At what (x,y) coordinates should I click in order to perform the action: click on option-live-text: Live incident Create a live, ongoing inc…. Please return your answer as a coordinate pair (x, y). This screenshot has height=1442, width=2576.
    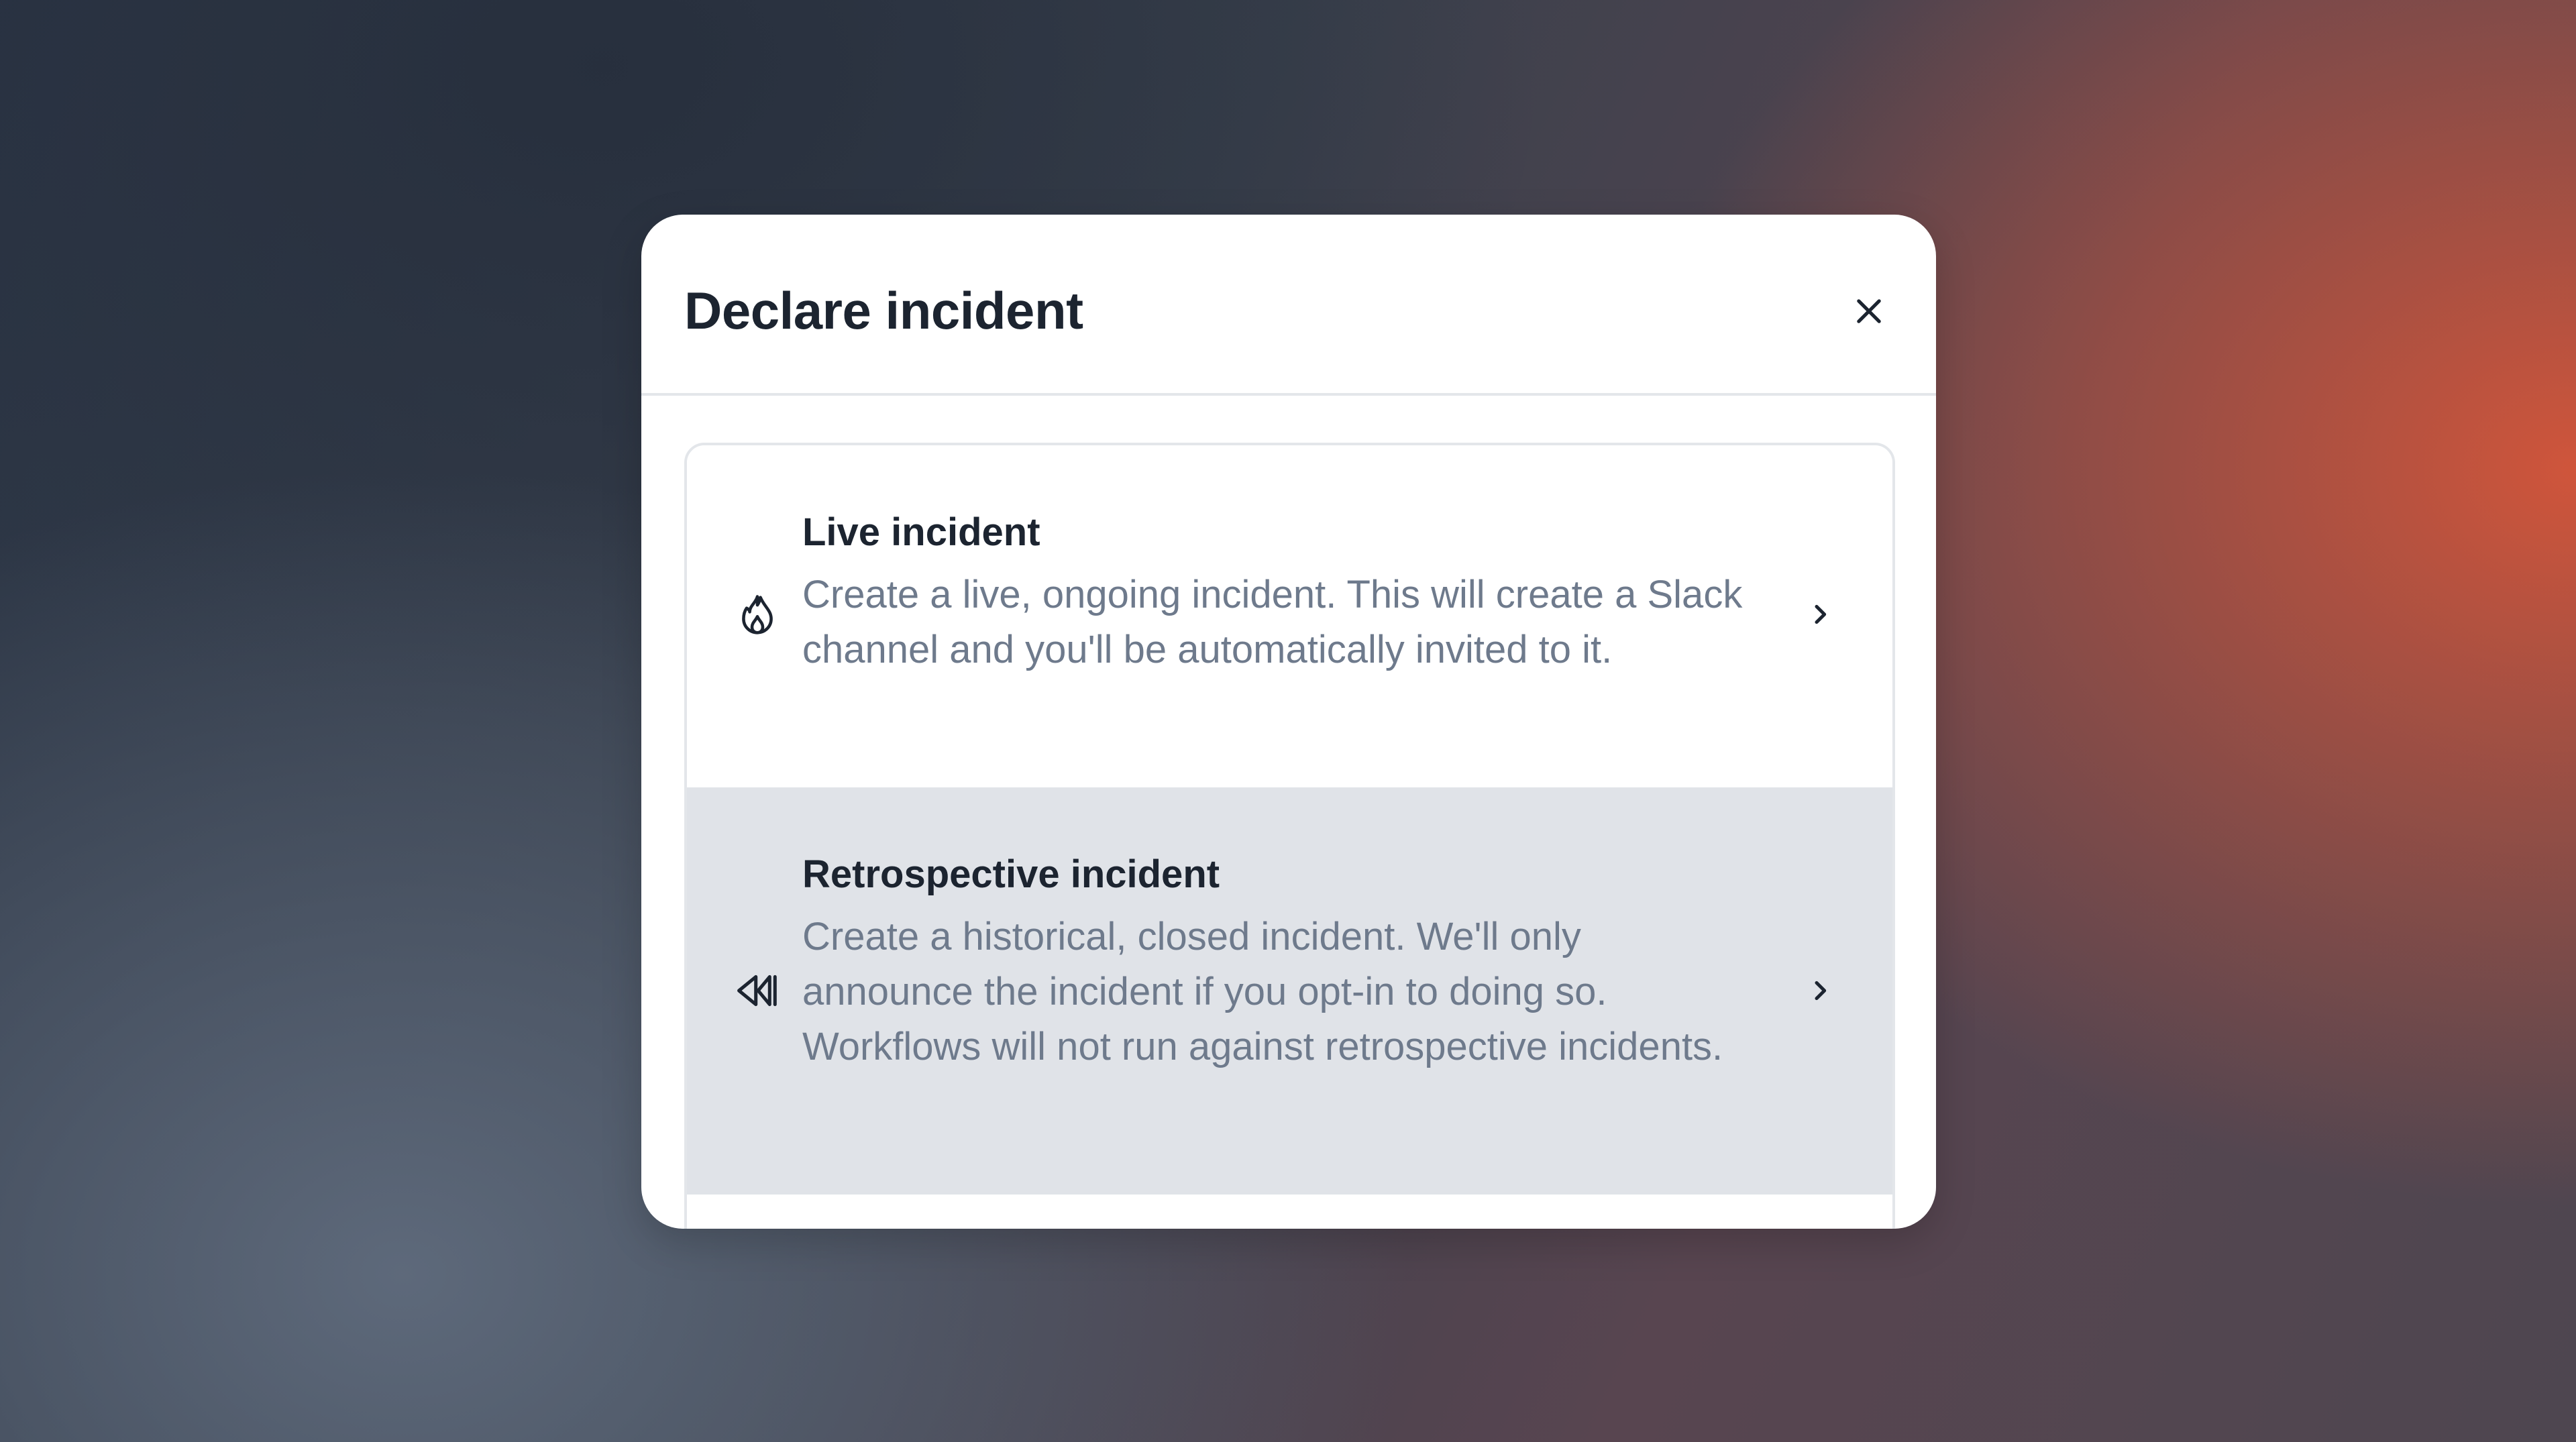
    Looking at the image, I should click on (1282, 591).